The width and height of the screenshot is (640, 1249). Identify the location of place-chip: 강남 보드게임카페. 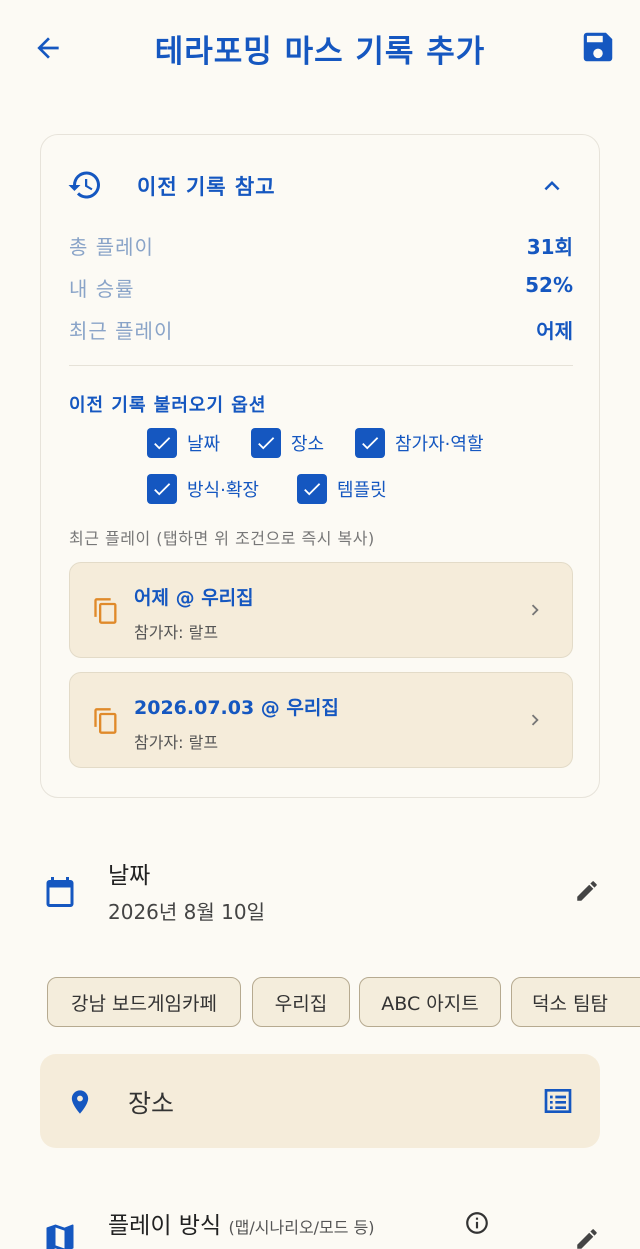
(144, 1002).